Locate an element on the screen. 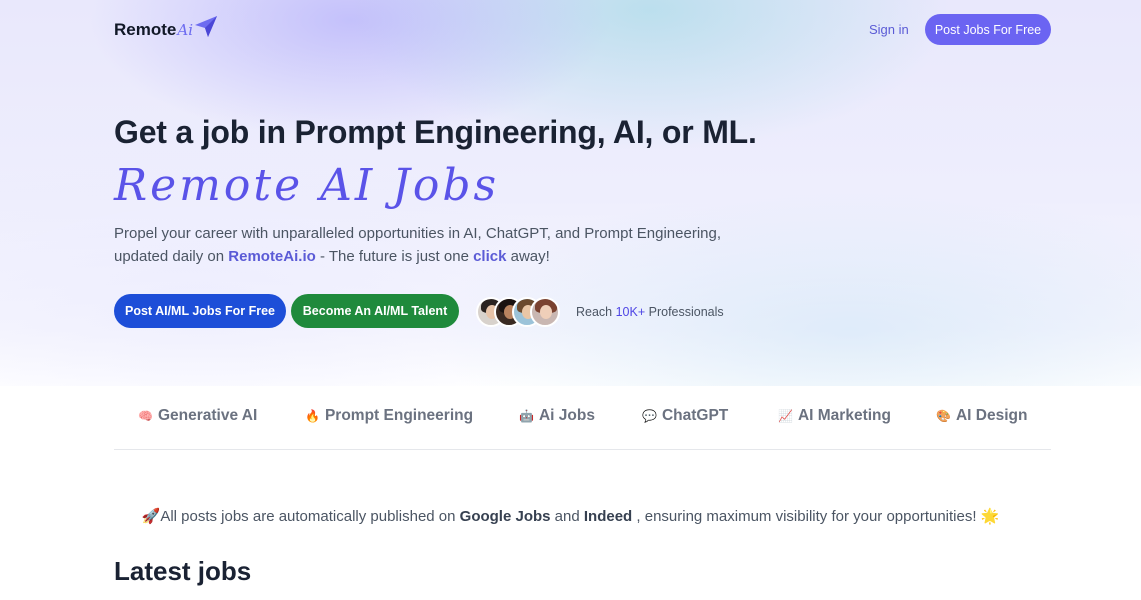  logo-script: Ai is located at coordinates (185, 30).